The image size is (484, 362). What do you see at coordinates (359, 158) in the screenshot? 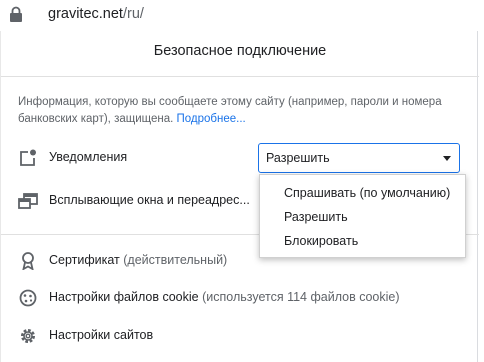
I see `notifications-select: Разрешить` at bounding box center [359, 158].